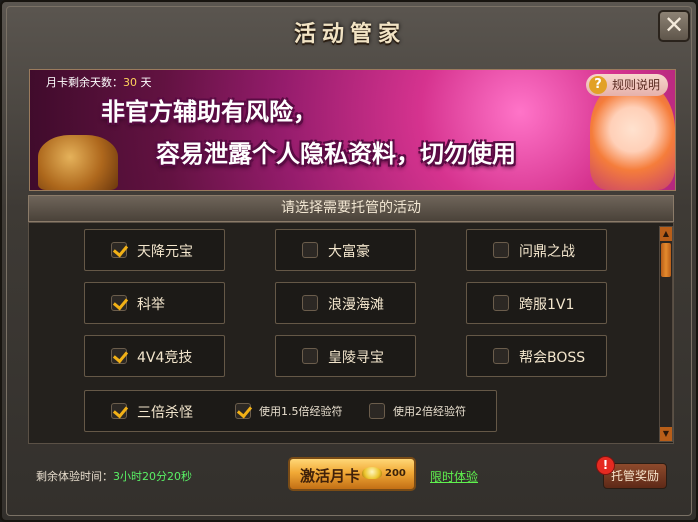 This screenshot has height=522, width=698. I want to click on rules-help-button: ? 规则说明, so click(627, 85).